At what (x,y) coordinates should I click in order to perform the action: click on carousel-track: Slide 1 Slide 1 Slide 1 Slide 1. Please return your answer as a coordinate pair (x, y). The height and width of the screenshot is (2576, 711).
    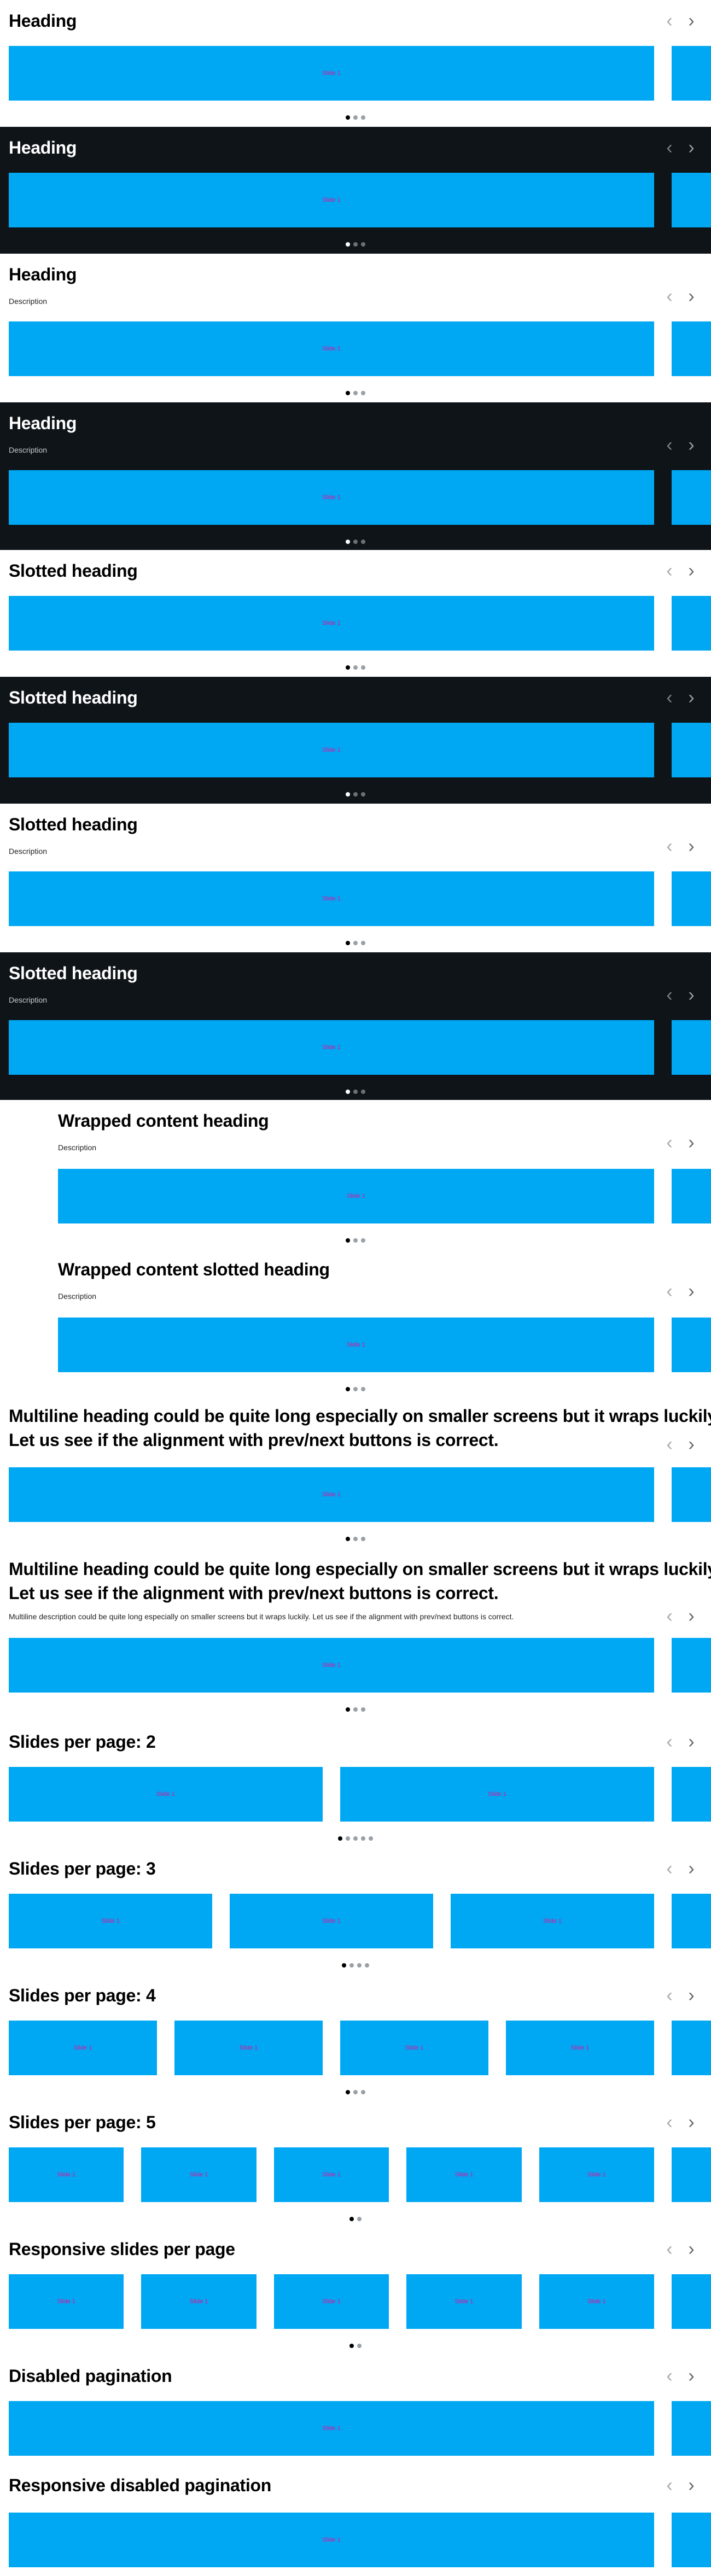
    Looking at the image, I should click on (360, 2048).